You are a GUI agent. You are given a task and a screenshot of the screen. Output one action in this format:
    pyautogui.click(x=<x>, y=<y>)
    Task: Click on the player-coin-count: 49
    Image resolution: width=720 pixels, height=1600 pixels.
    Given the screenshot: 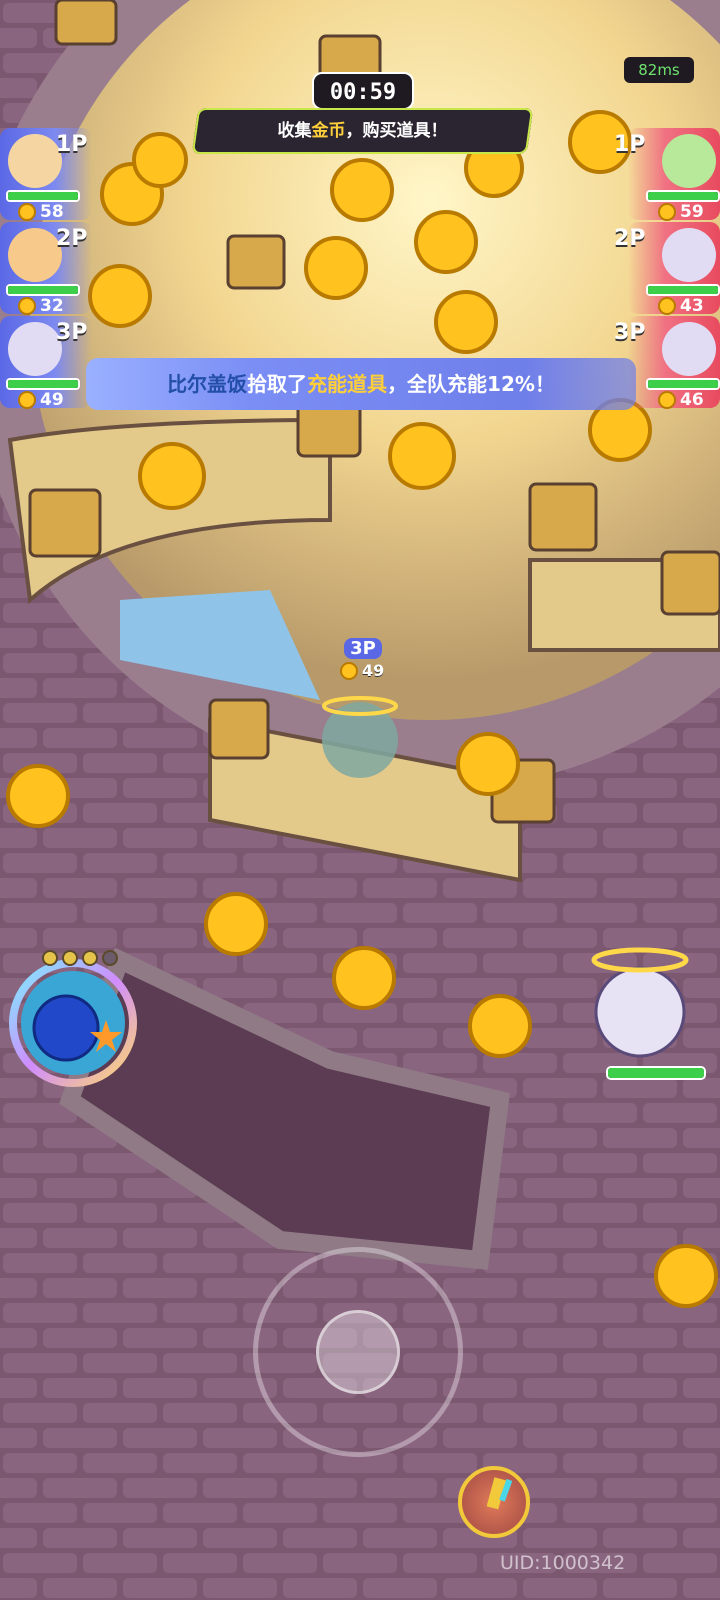 What is the action you would take?
    pyautogui.click(x=373, y=670)
    